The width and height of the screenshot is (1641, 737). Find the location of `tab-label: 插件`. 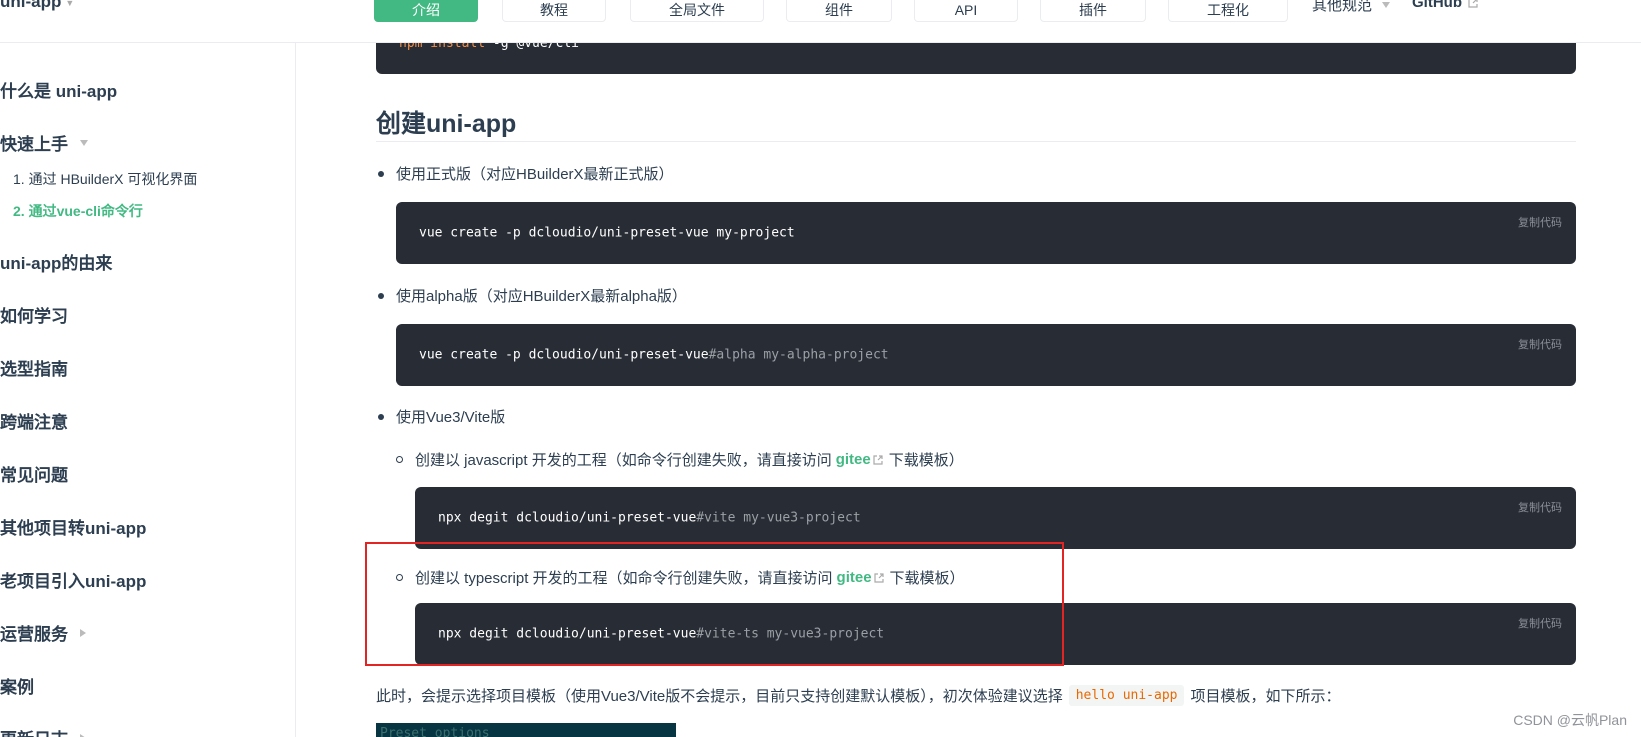

tab-label: 插件 is located at coordinates (1093, 10).